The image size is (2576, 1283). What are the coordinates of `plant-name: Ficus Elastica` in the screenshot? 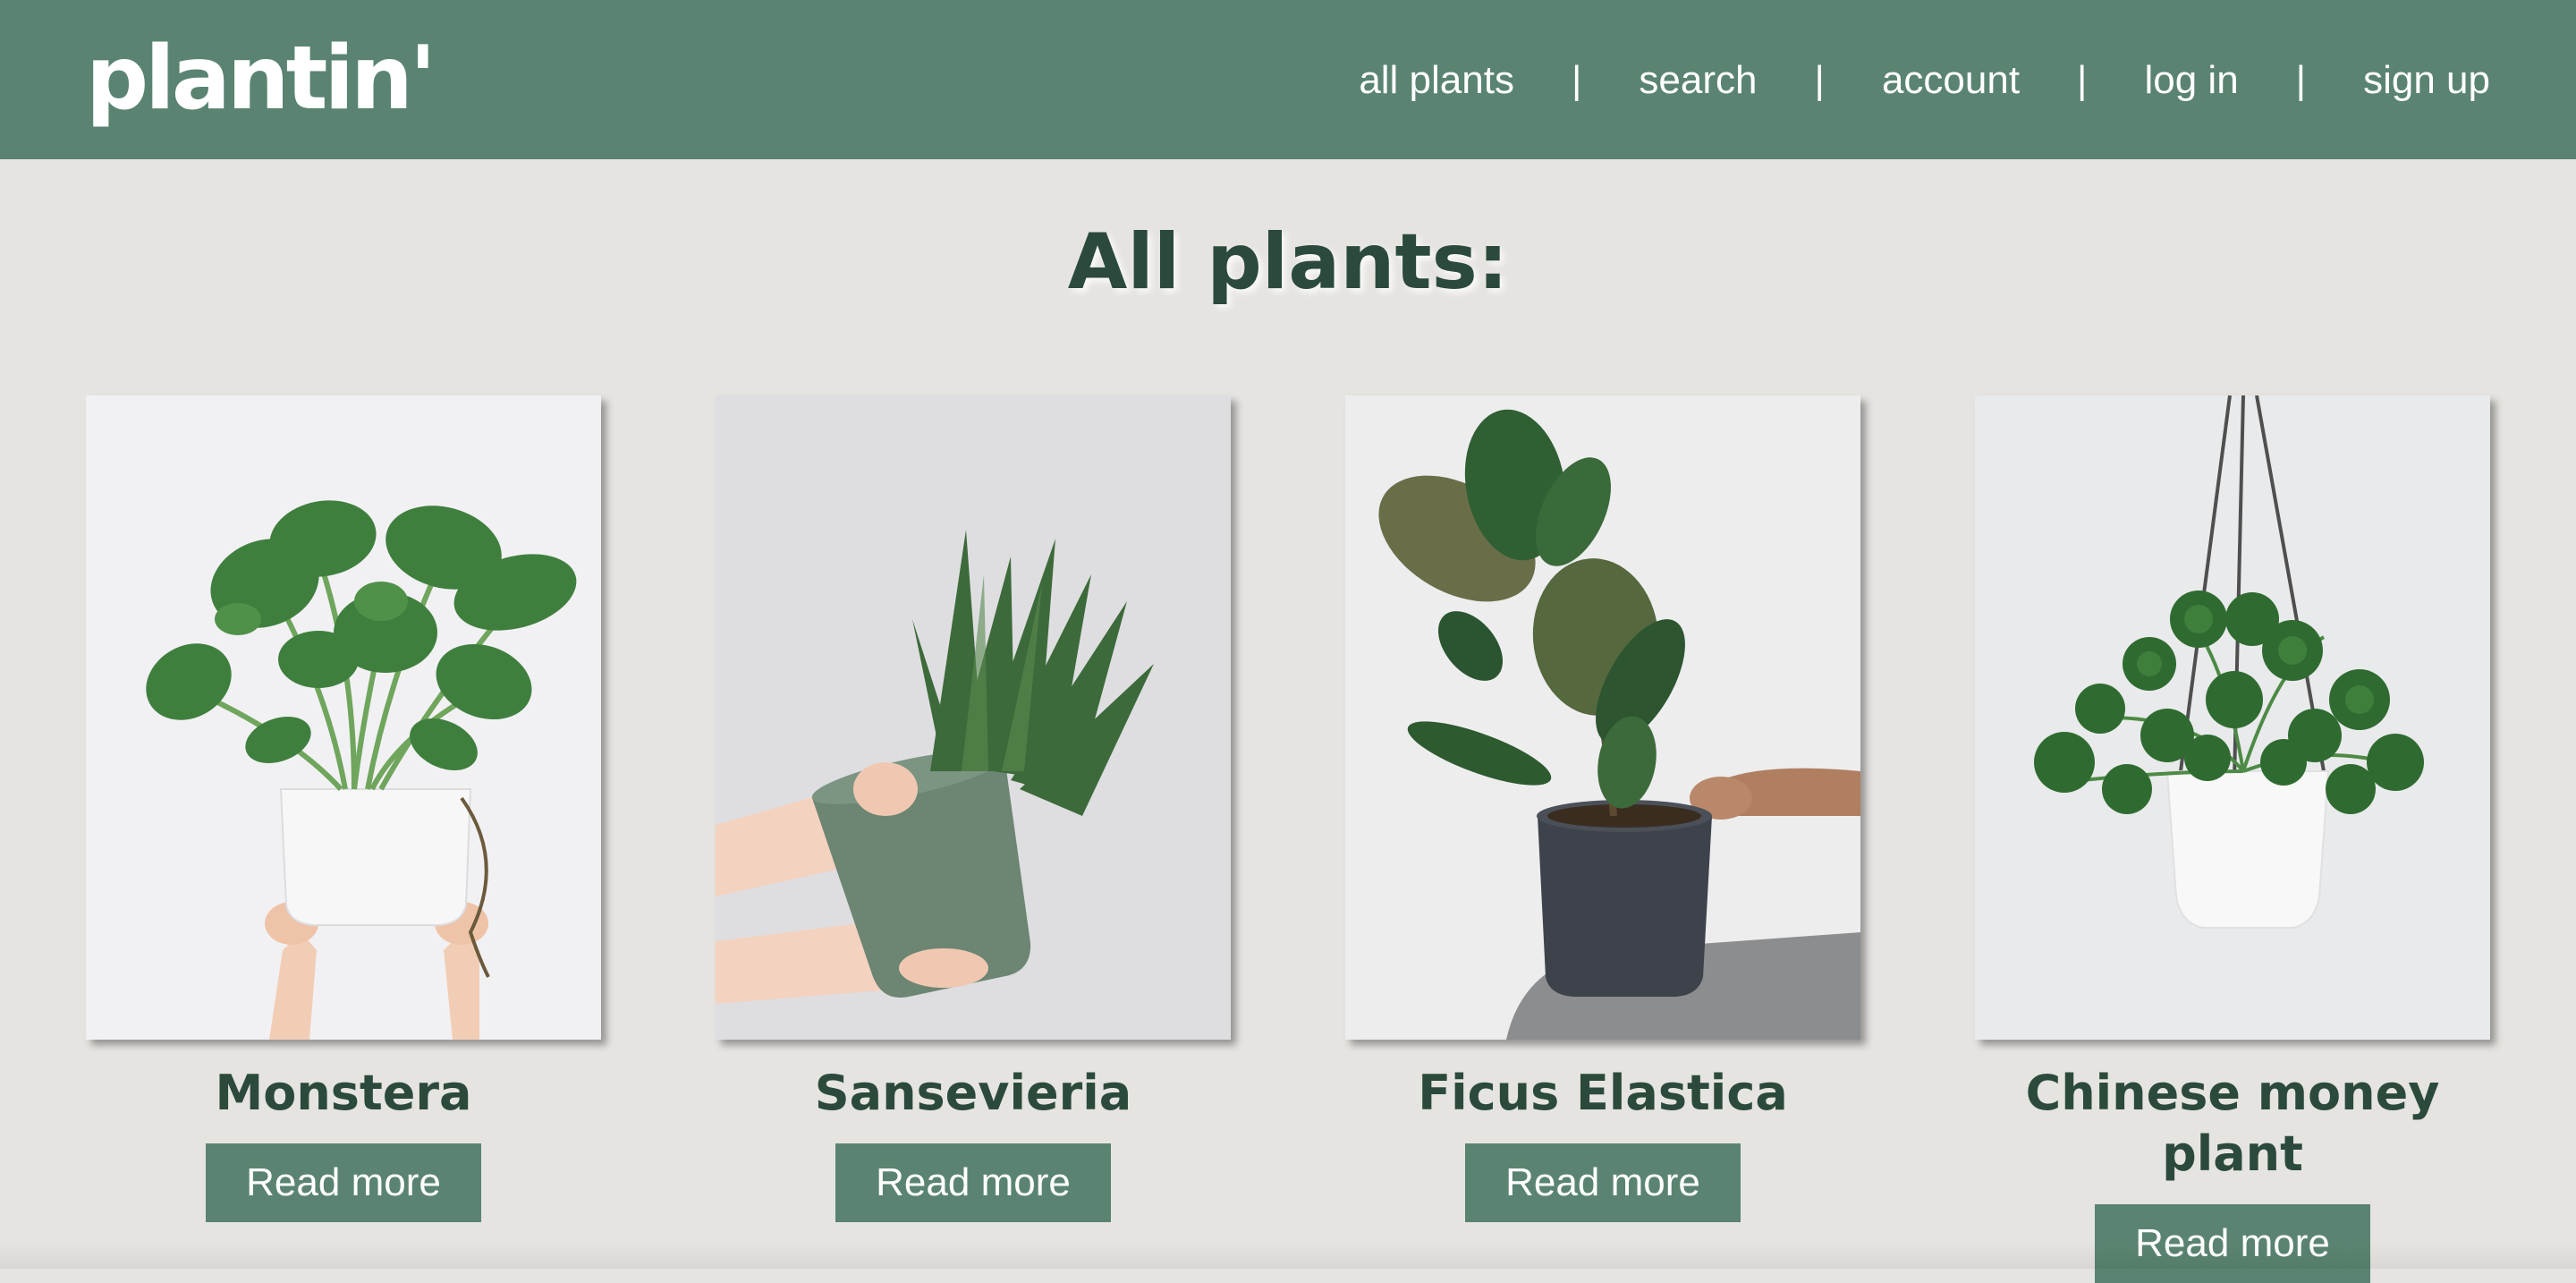 It's located at (1603, 1093).